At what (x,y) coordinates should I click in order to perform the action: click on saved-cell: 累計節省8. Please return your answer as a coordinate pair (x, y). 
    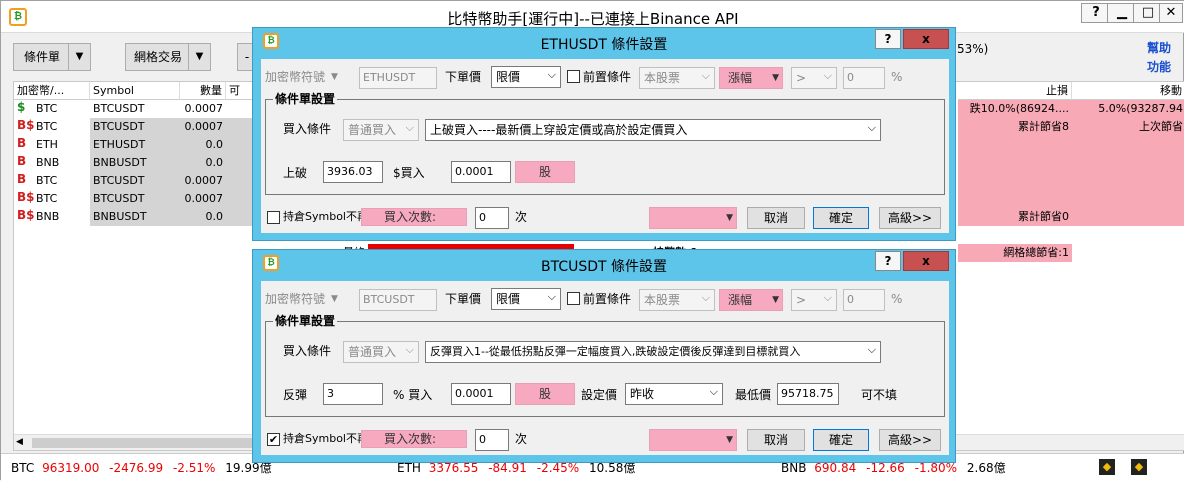
    Looking at the image, I should click on (1015, 127).